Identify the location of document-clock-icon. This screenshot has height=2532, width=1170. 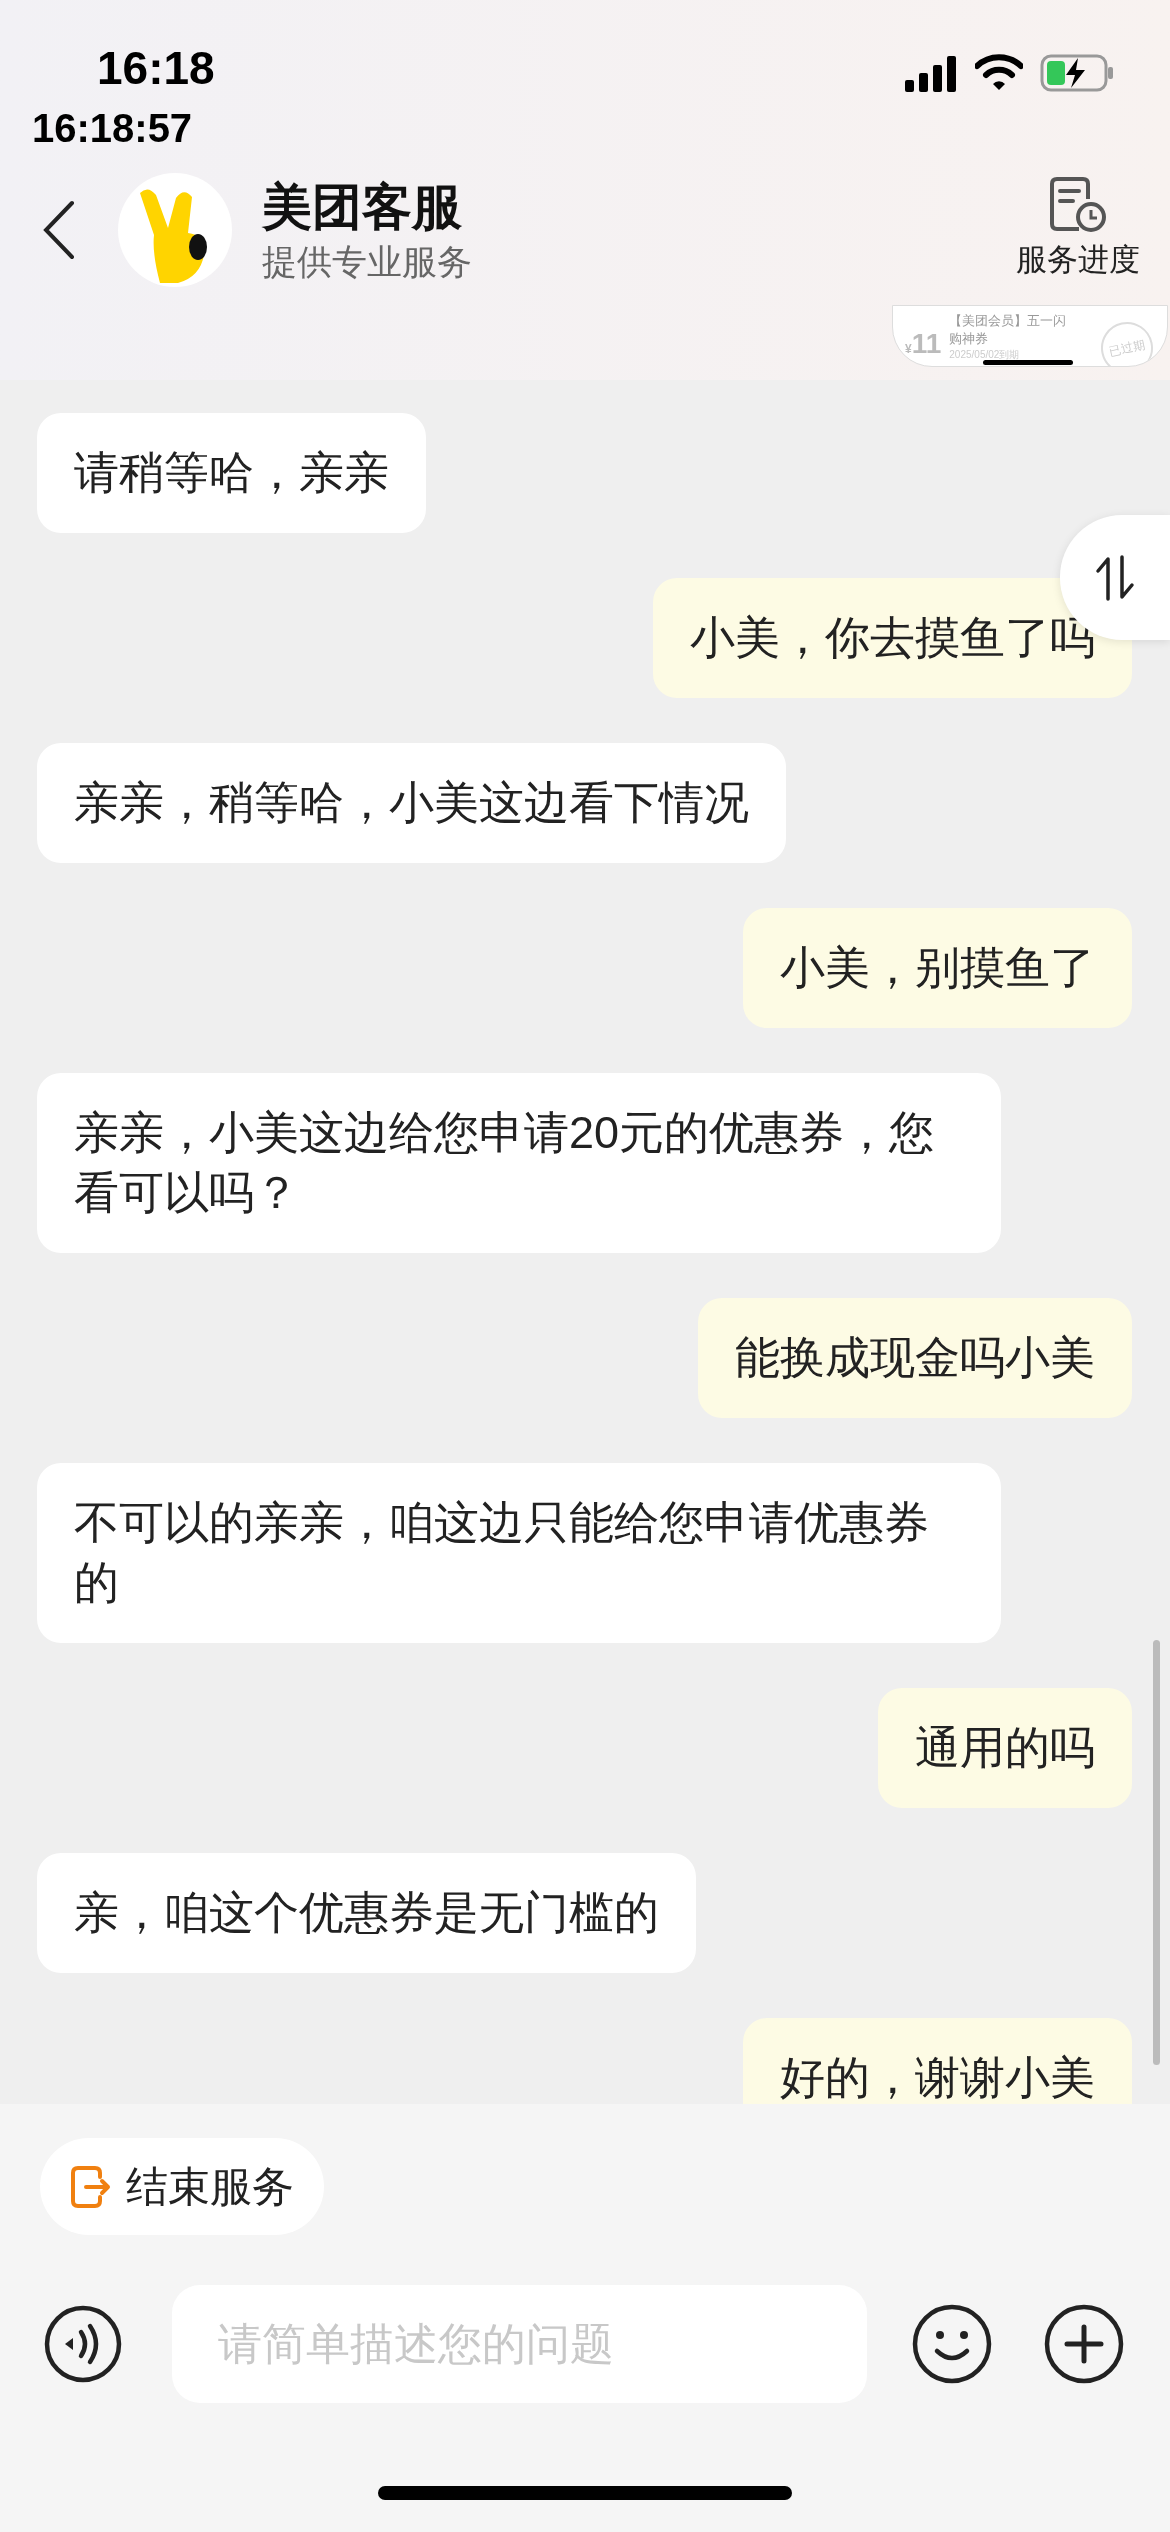
(1078, 204).